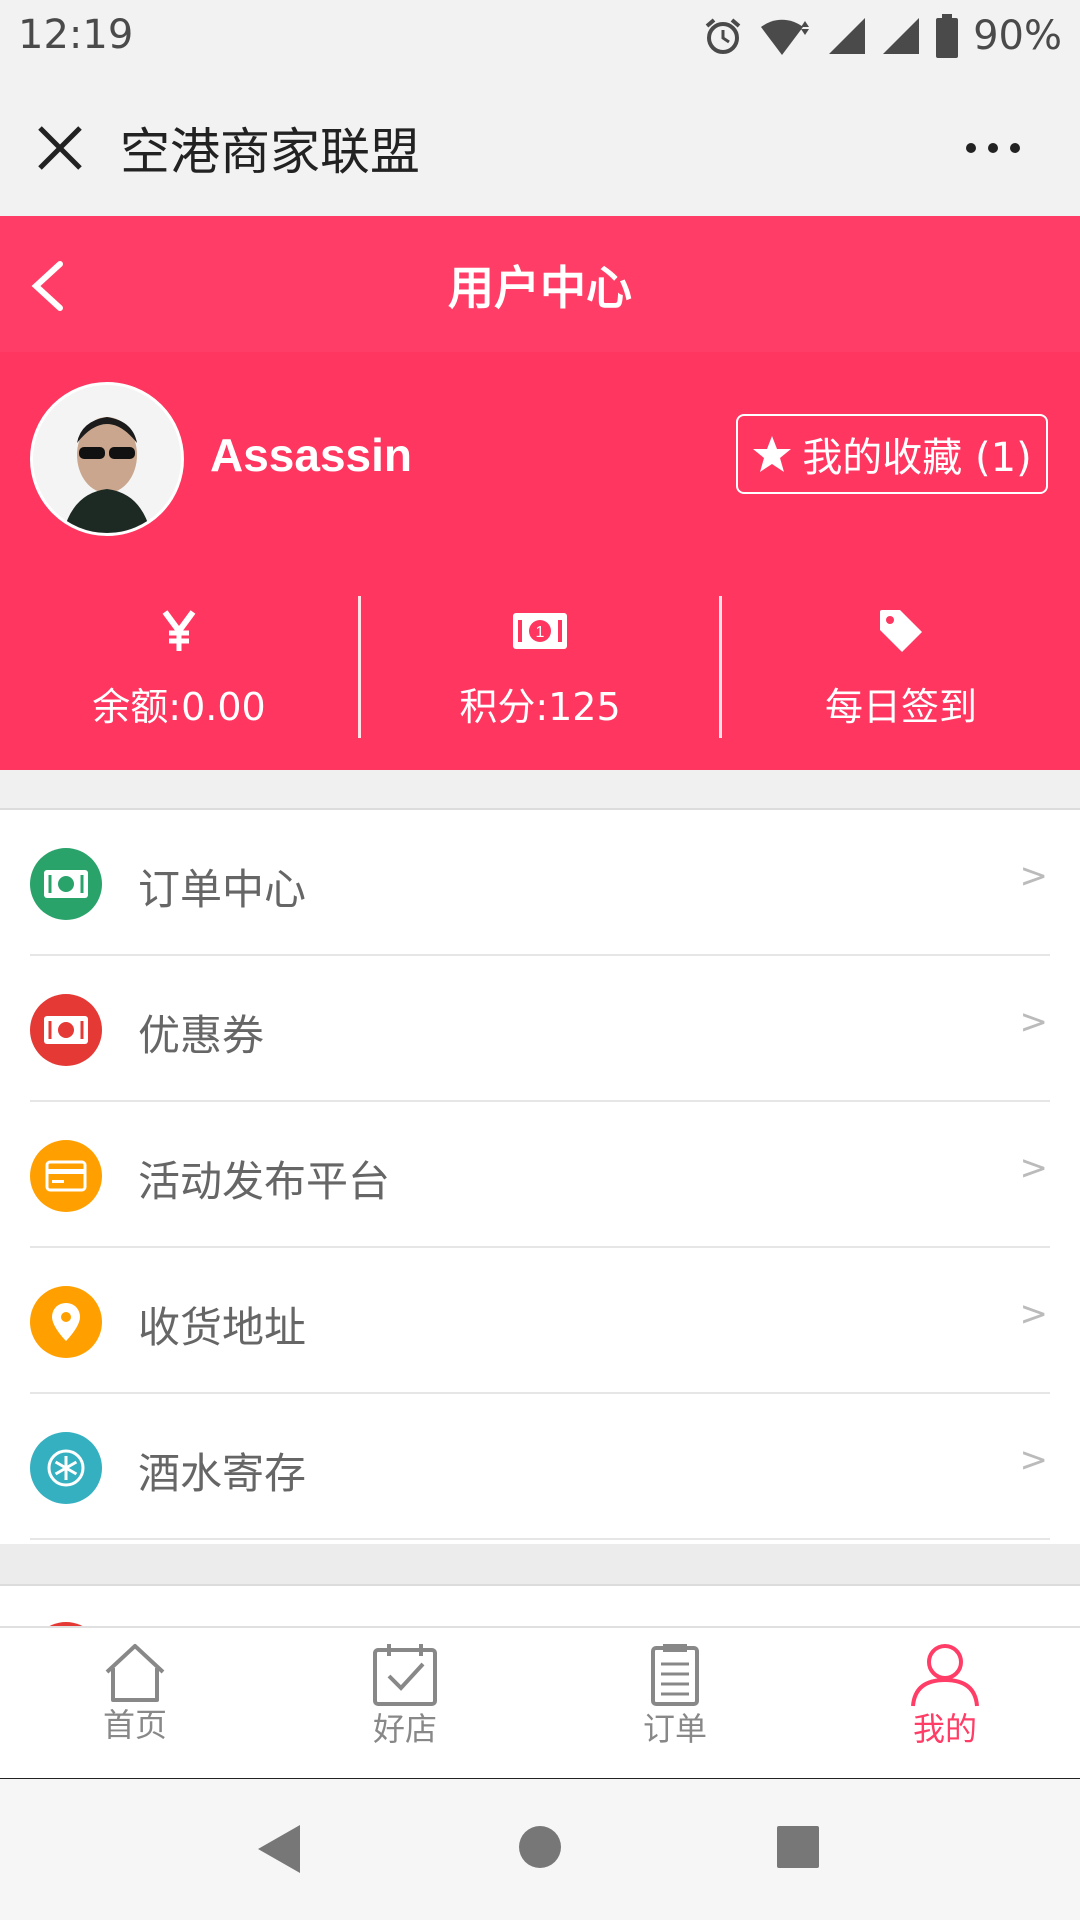 The height and width of the screenshot is (1920, 1080). I want to click on menu-item-shipping-address: 收货地址 >, so click(540, 1321).